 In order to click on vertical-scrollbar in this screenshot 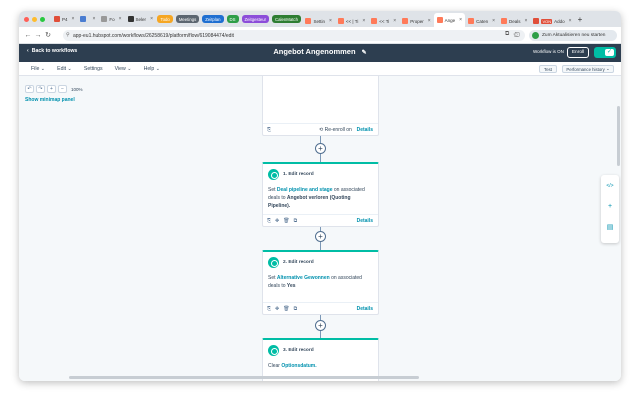, I will do `click(618, 136)`.